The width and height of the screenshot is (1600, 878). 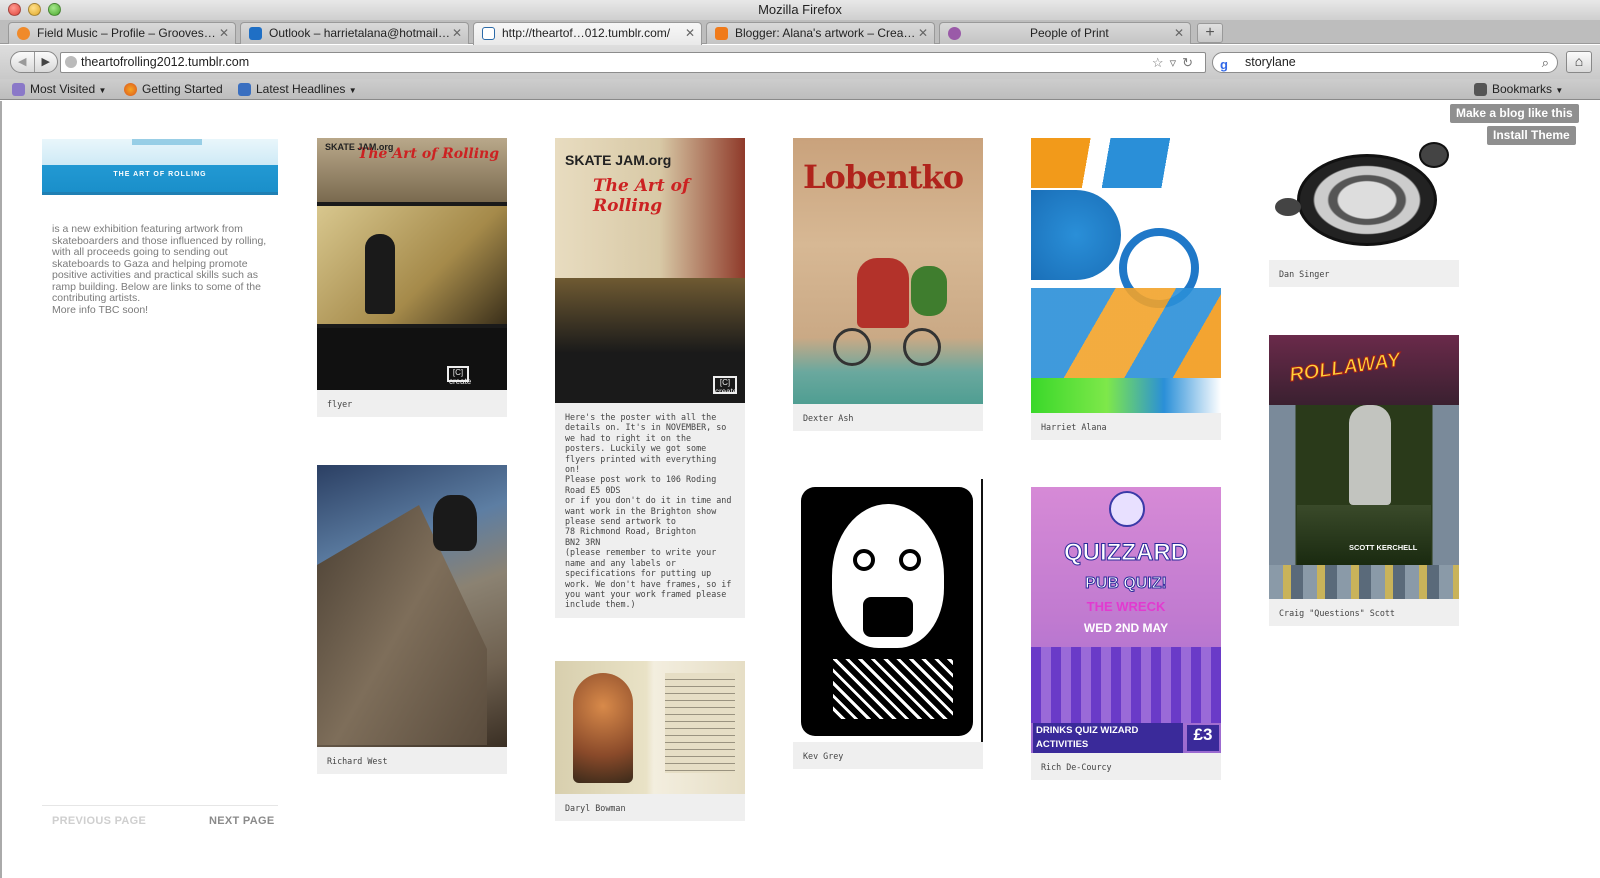 What do you see at coordinates (641, 196) in the screenshot?
I see `artwork-title: The Art of Rolling` at bounding box center [641, 196].